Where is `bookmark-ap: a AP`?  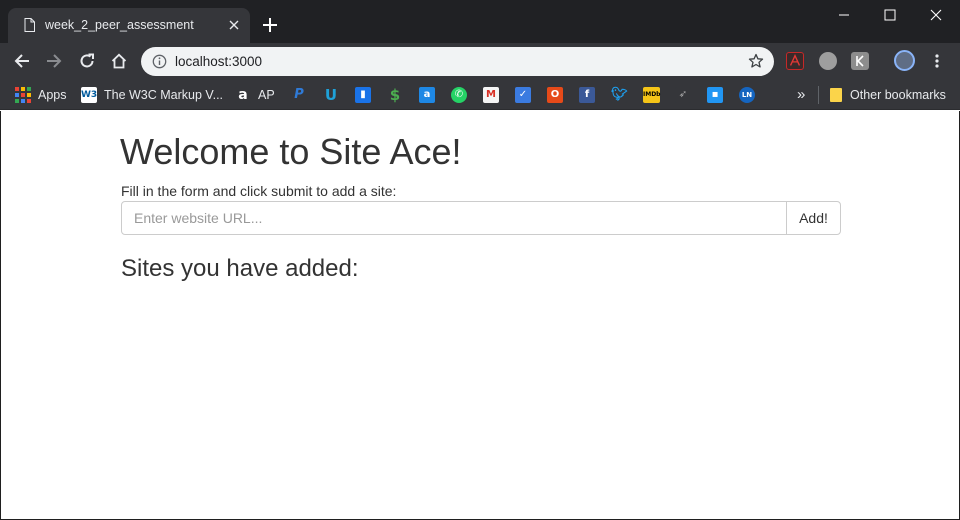
bookmark-ap: a AP is located at coordinates (255, 94).